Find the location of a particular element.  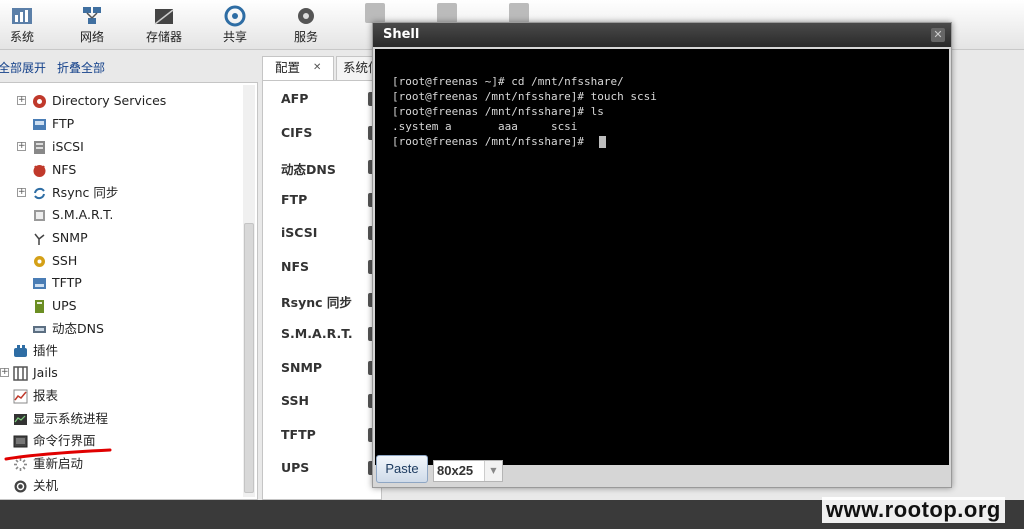

toolbar-label: 存储器 is located at coordinates (163, 37).